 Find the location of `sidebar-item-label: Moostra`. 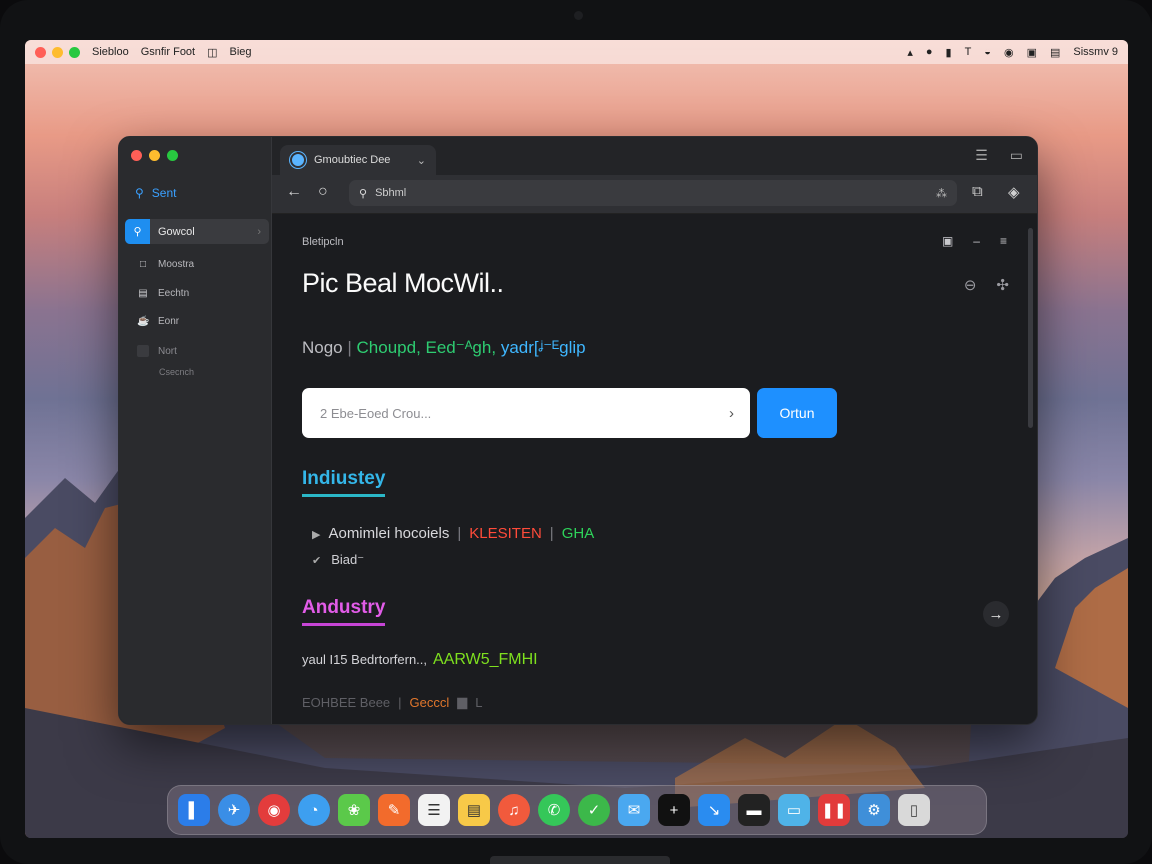

sidebar-item-label: Moostra is located at coordinates (176, 264).